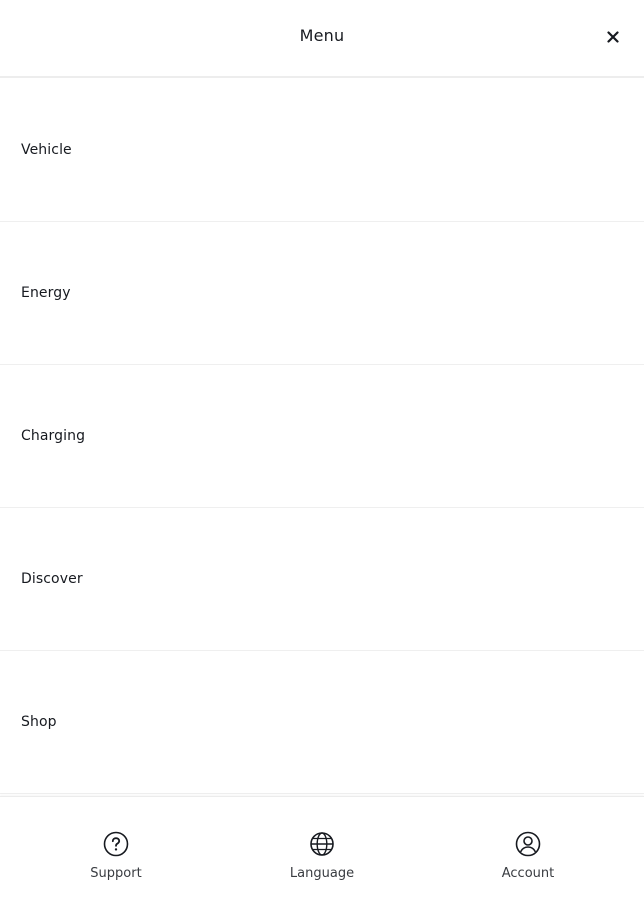 The height and width of the screenshot is (912, 644). What do you see at coordinates (528, 844) in the screenshot?
I see `user-circle-icon` at bounding box center [528, 844].